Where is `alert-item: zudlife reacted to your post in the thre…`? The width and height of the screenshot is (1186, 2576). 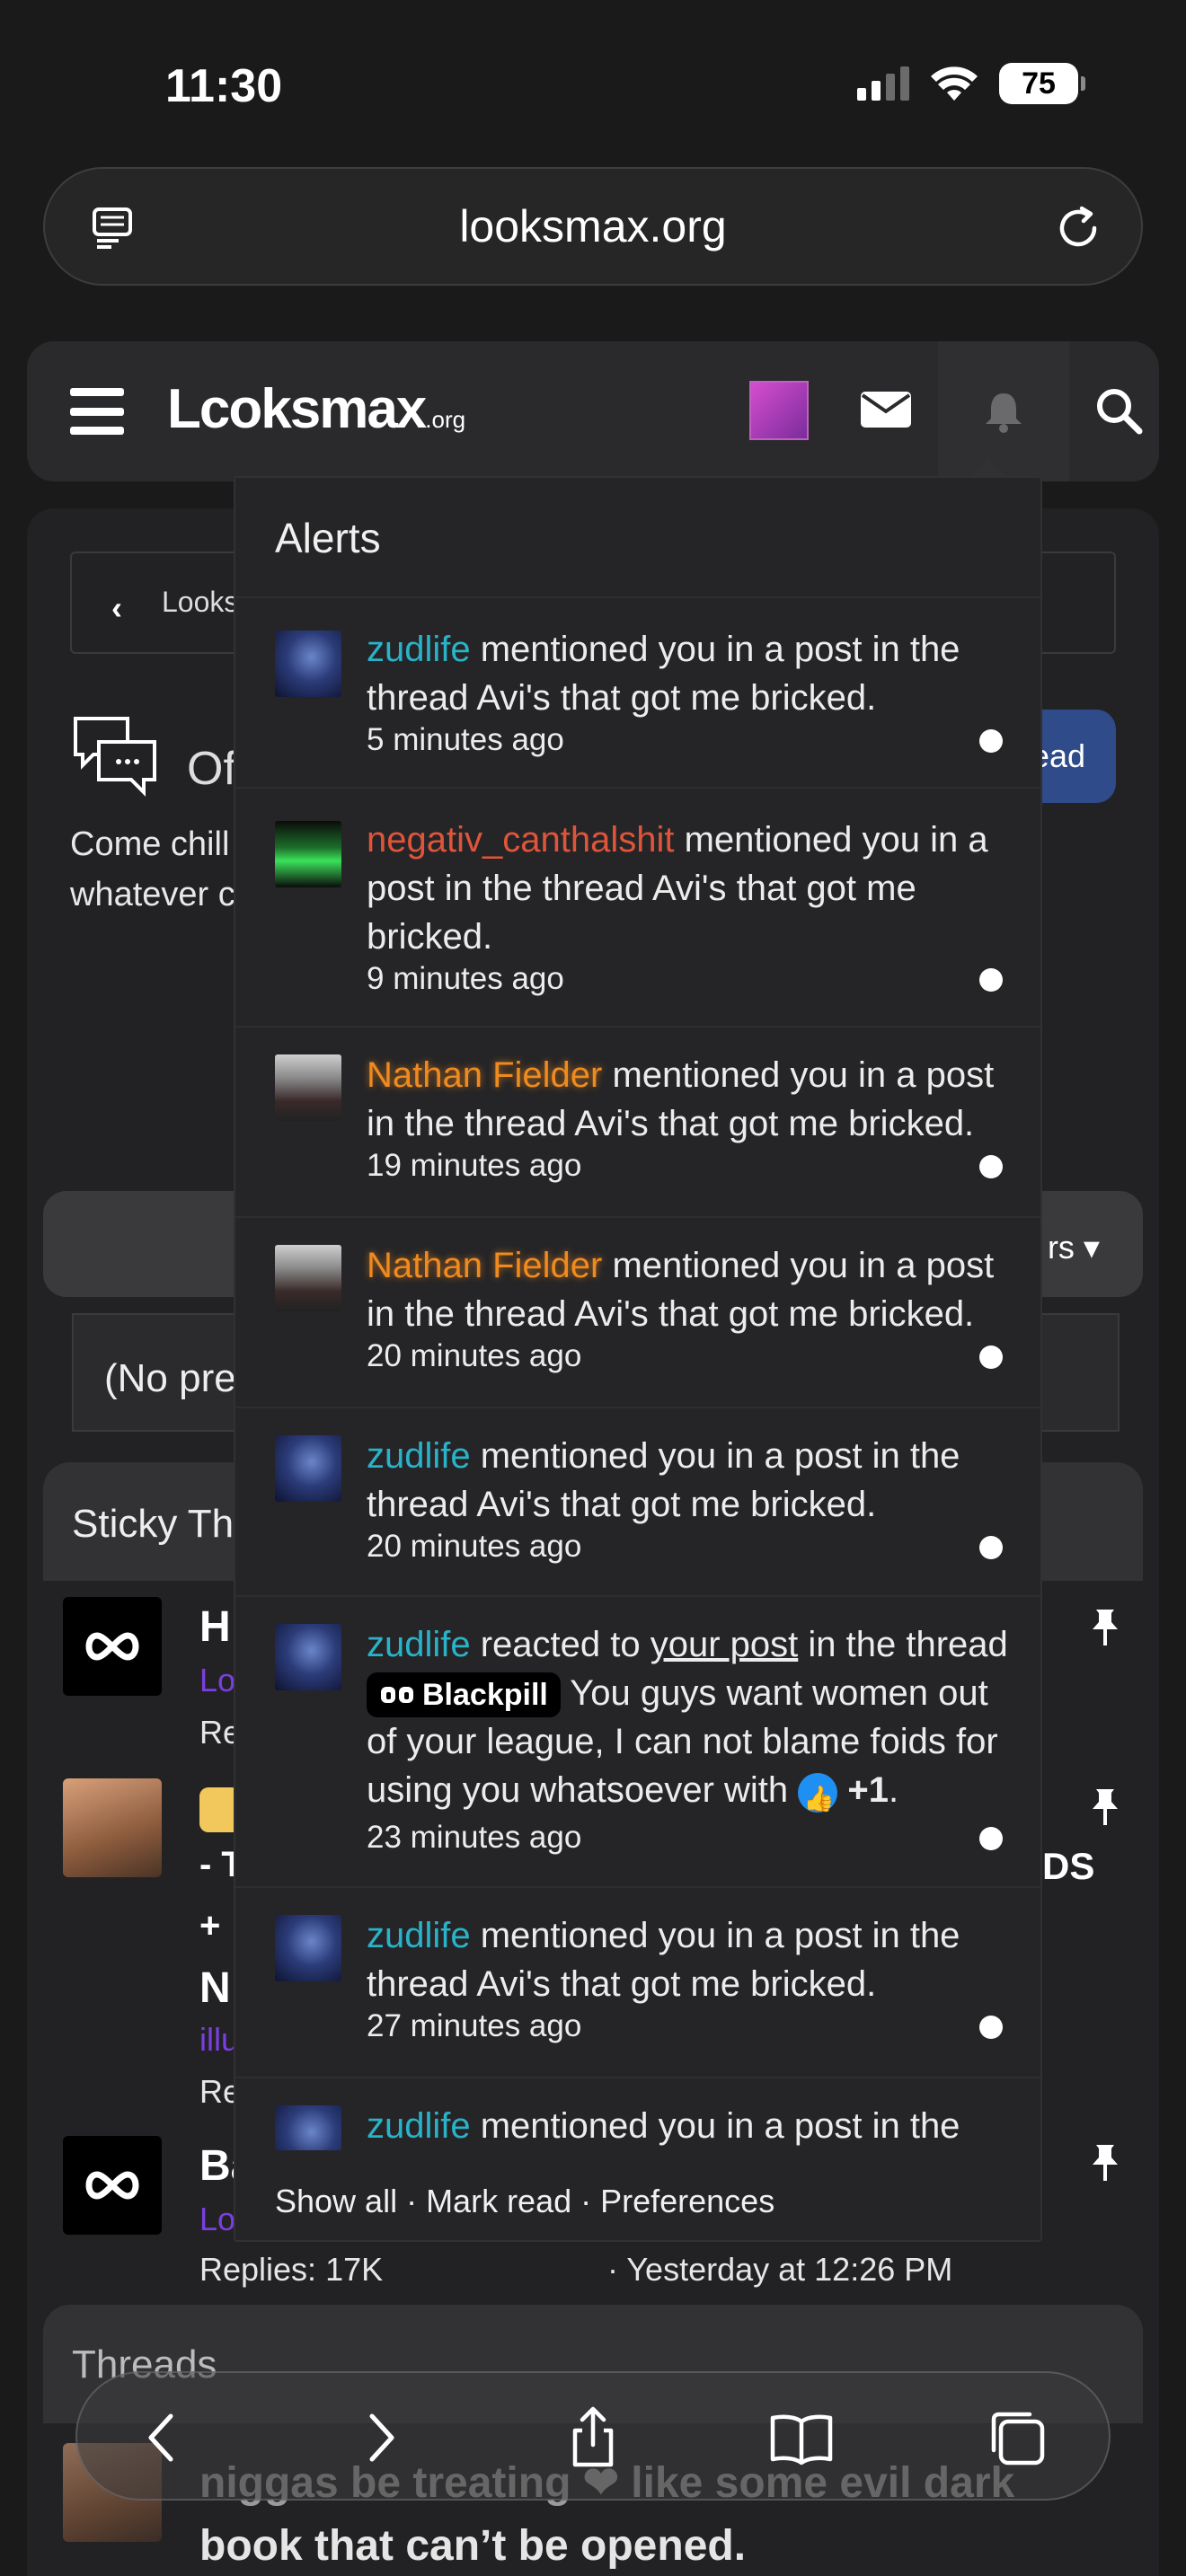 alert-item: zudlife reacted to your post in the thre… is located at coordinates (637, 1740).